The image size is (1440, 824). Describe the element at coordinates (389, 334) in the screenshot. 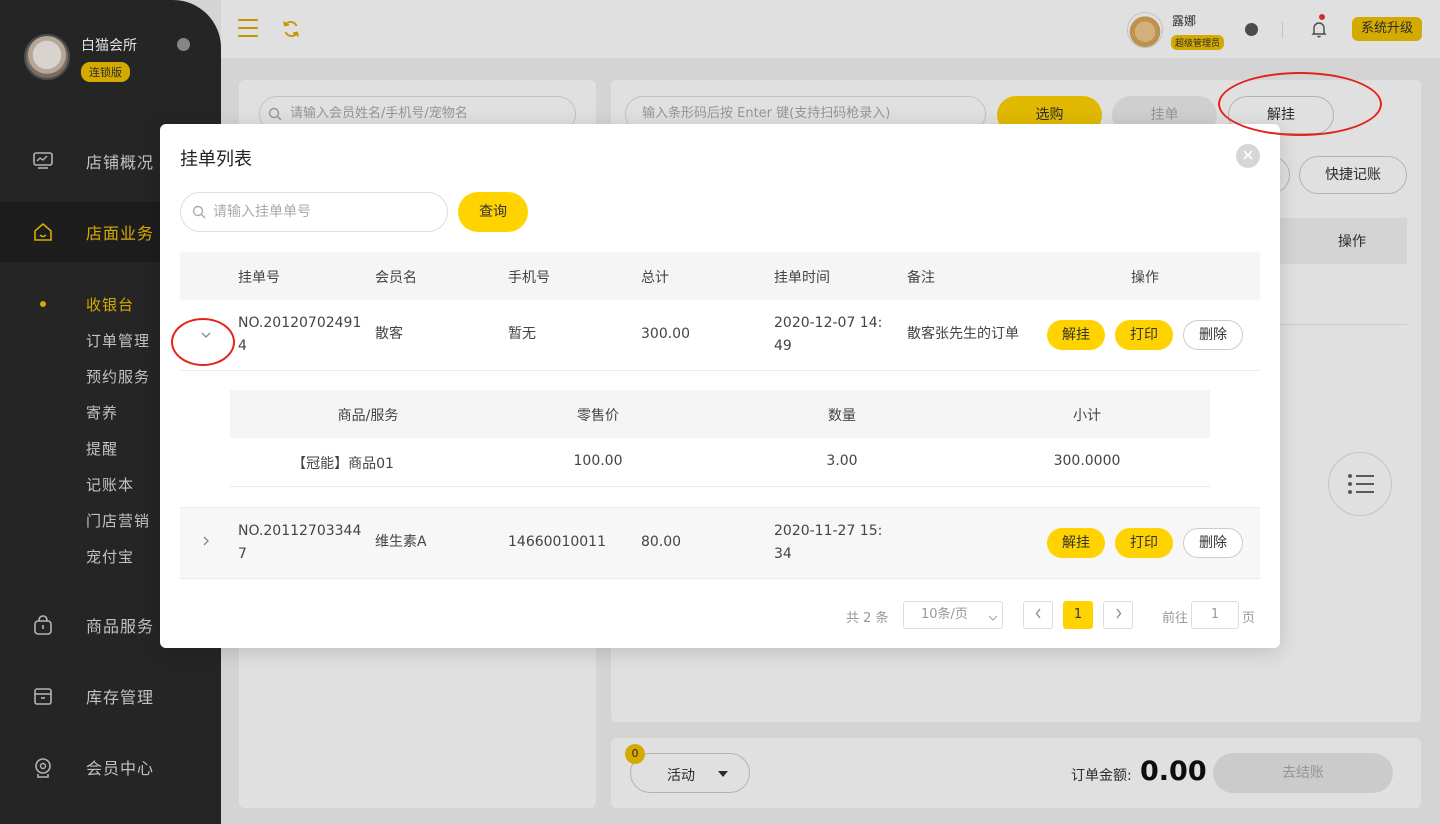

I see `member-name: 散客` at that location.